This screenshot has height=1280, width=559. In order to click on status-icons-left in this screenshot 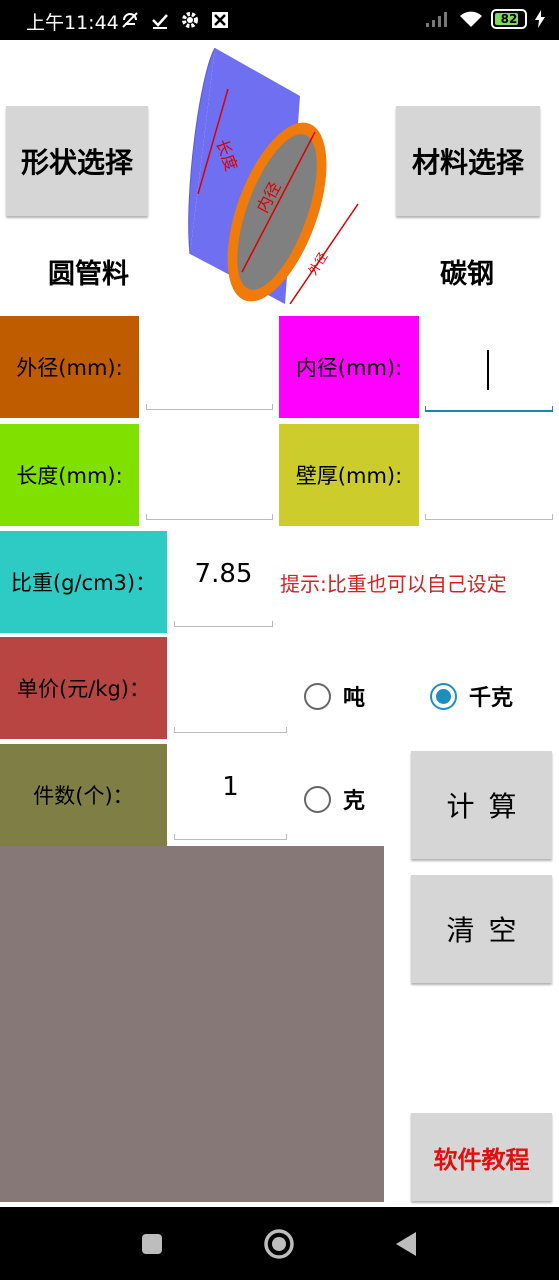, I will do `click(175, 20)`.